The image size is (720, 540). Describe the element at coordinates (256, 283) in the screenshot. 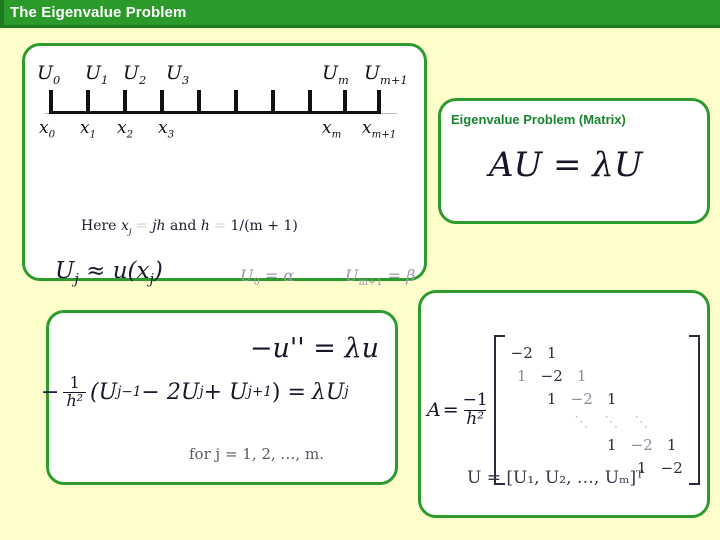

I see `u0-subscript: 0` at that location.